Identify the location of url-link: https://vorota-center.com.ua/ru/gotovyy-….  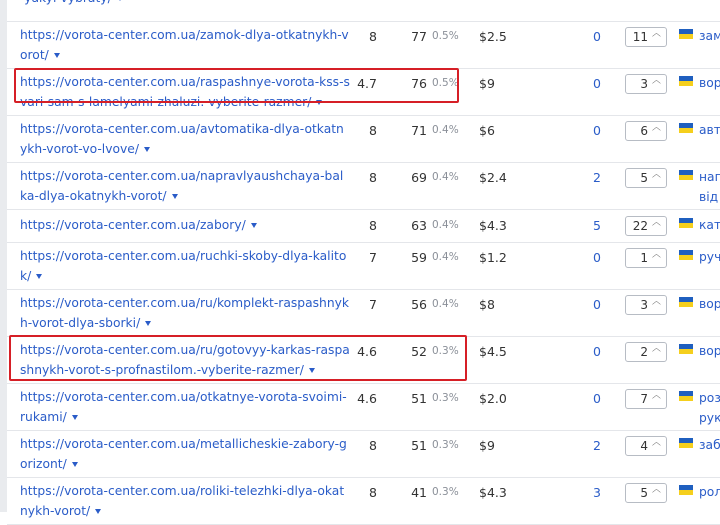
(185, 360).